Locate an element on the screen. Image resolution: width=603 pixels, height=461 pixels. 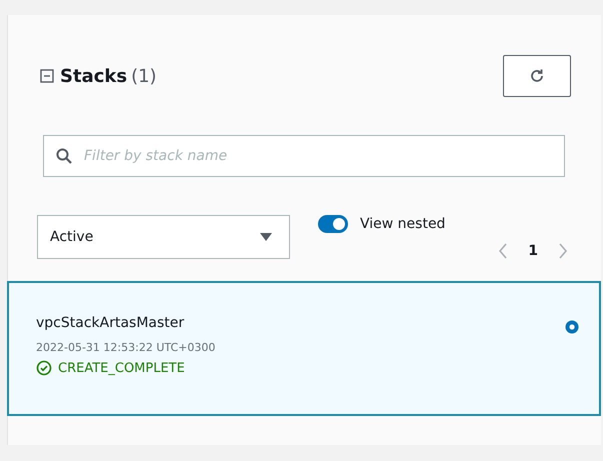
panel-title: Stacks is located at coordinates (94, 76).